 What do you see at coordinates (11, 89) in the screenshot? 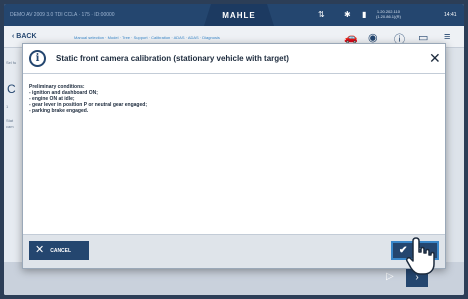
I see `side-letter: C` at bounding box center [11, 89].